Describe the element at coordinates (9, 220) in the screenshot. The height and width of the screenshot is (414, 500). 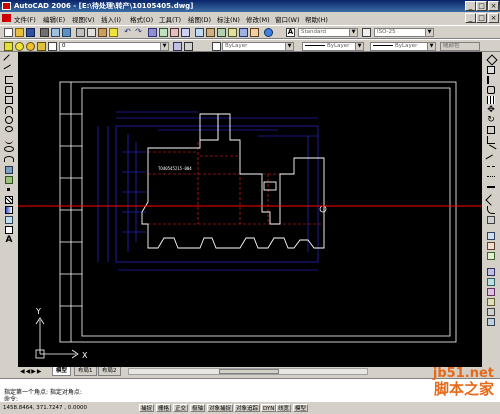
I see `region-icon` at that location.